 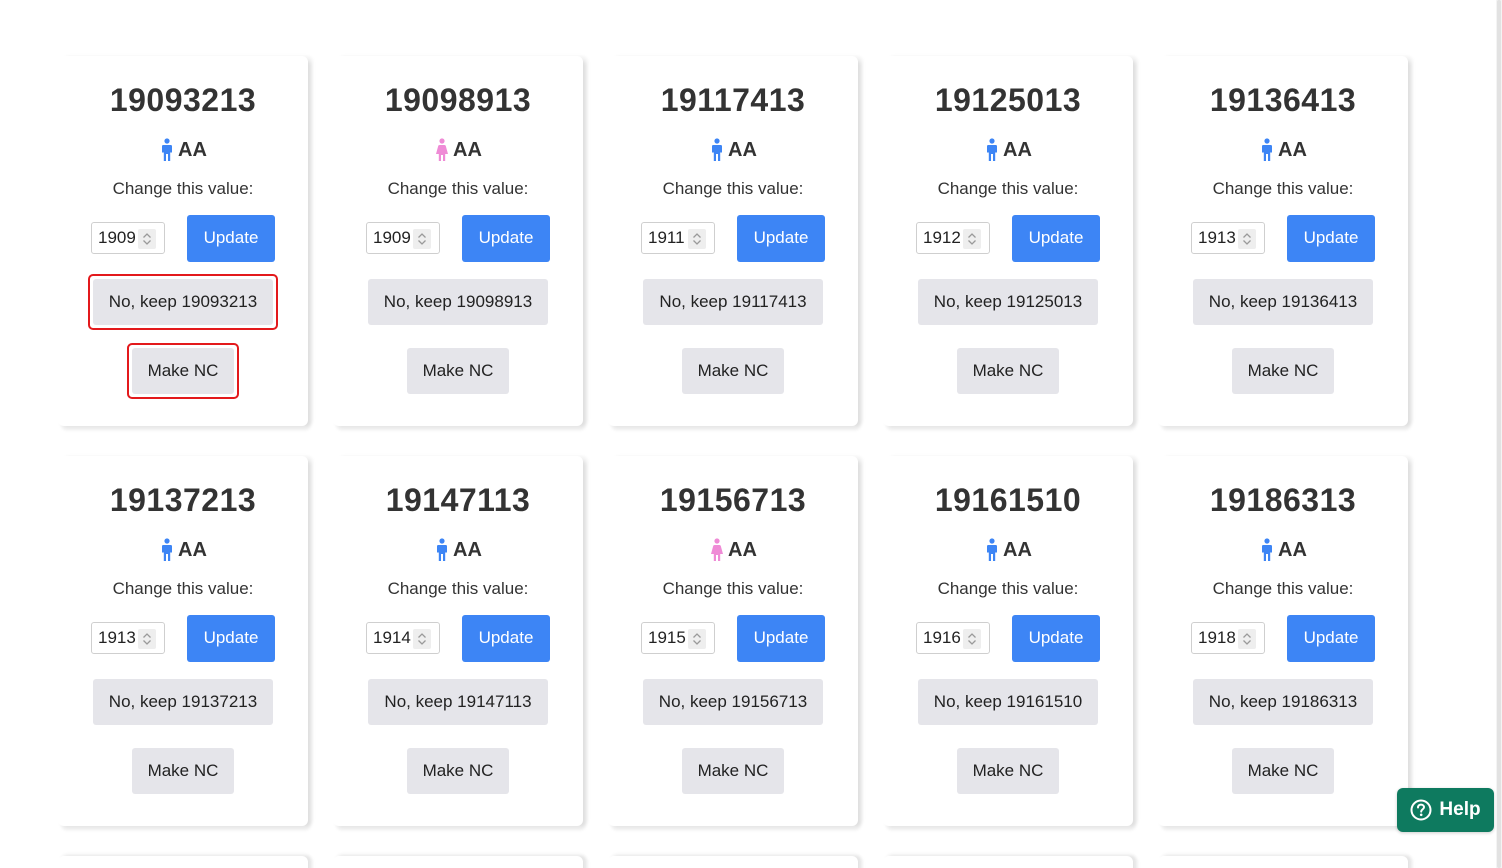 I want to click on value-input: 1912, so click(x=953, y=238).